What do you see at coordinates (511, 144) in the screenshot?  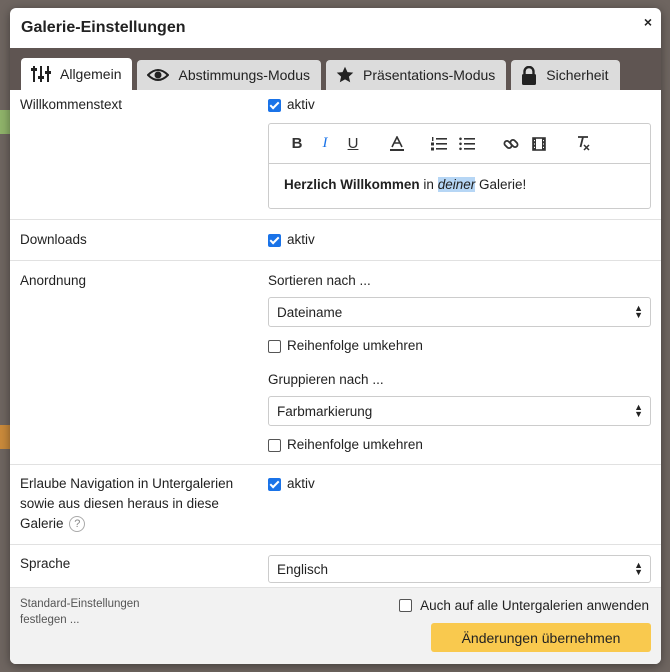 I see `link-icon` at bounding box center [511, 144].